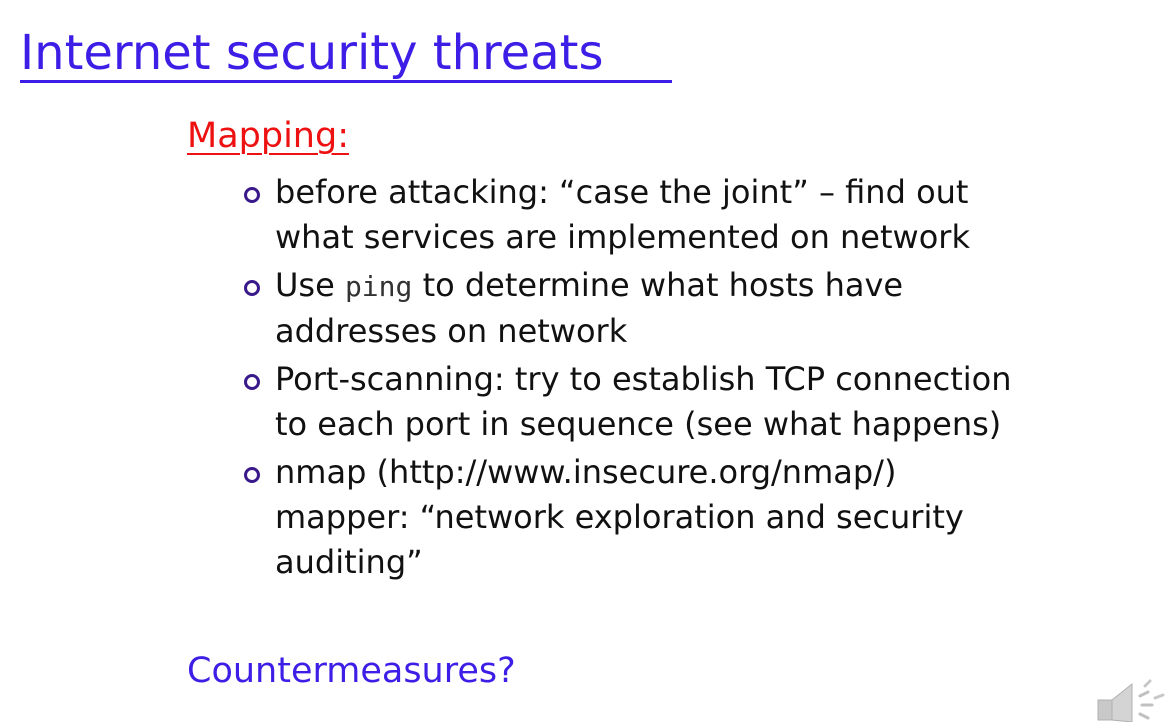 This screenshot has width=1173, height=722. What do you see at coordinates (451, 331) in the screenshot?
I see `bullet-text-line: addresses on network` at bounding box center [451, 331].